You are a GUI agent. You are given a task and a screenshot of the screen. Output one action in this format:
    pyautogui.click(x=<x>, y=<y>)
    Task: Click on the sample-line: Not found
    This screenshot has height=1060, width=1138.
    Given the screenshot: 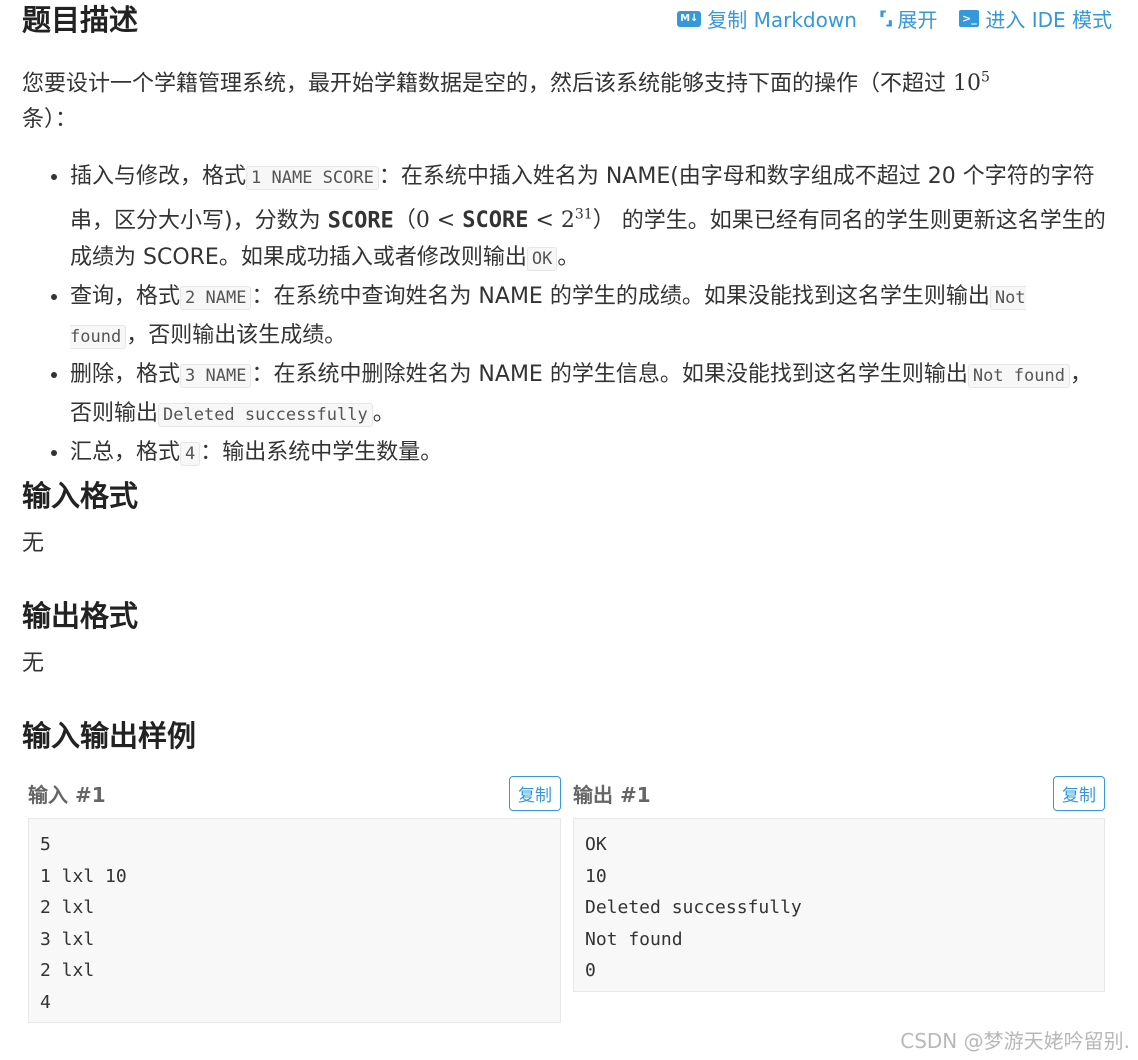 What is the action you would take?
    pyautogui.click(x=634, y=939)
    